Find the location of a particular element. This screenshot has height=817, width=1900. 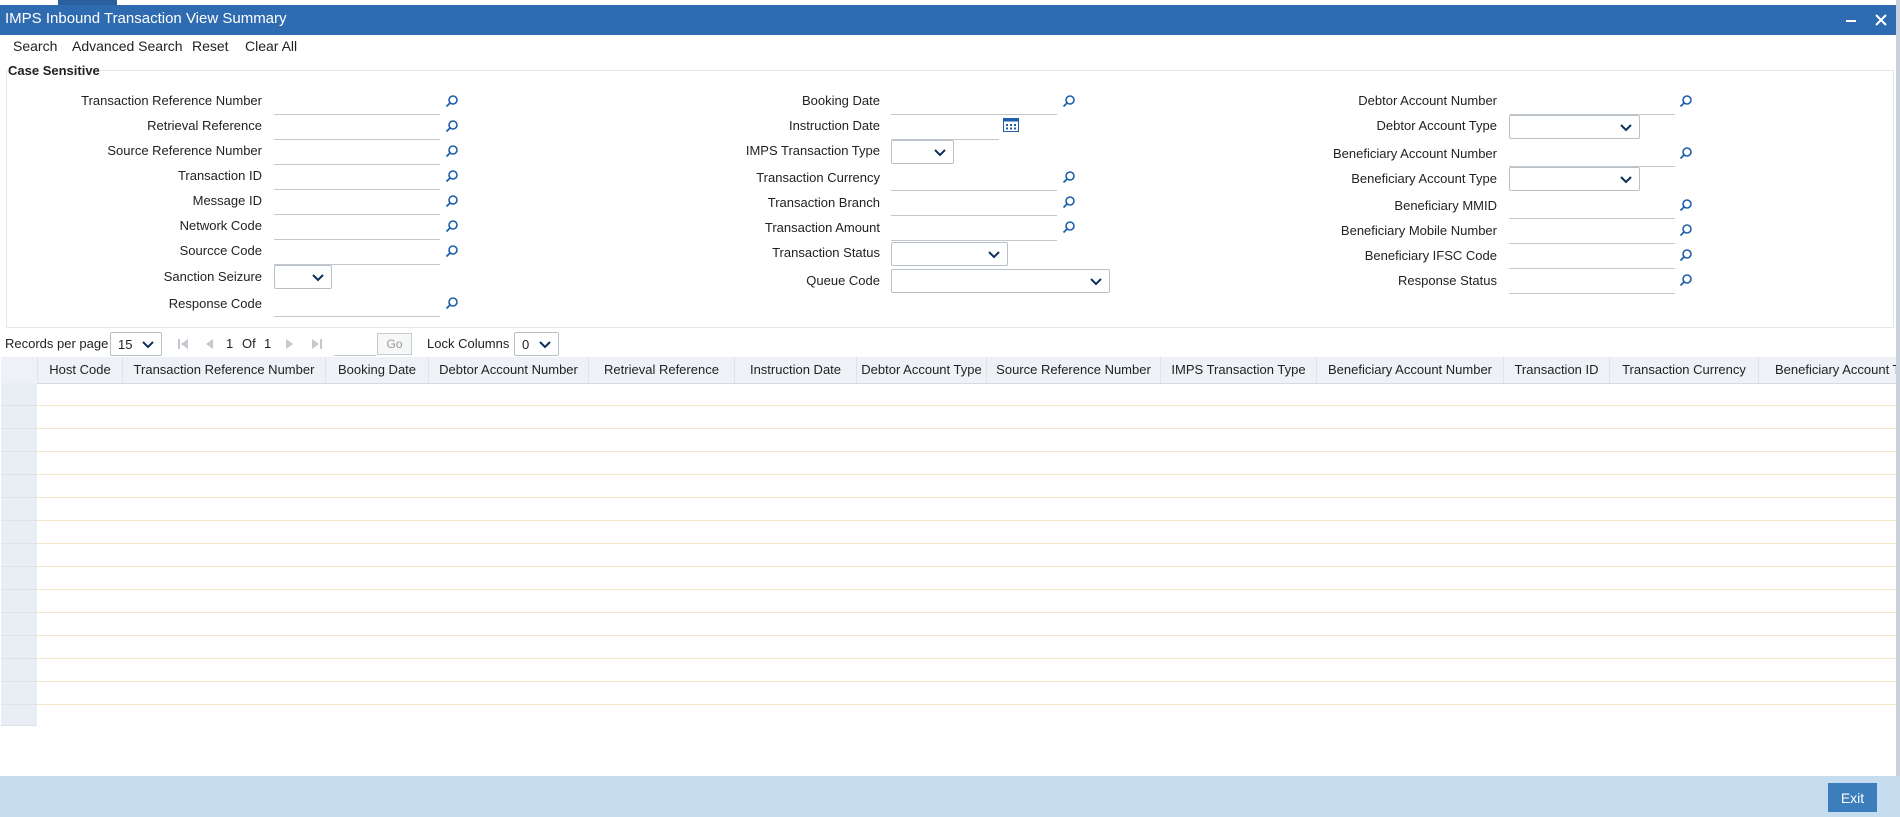

transaction-id-input is located at coordinates (357, 178).